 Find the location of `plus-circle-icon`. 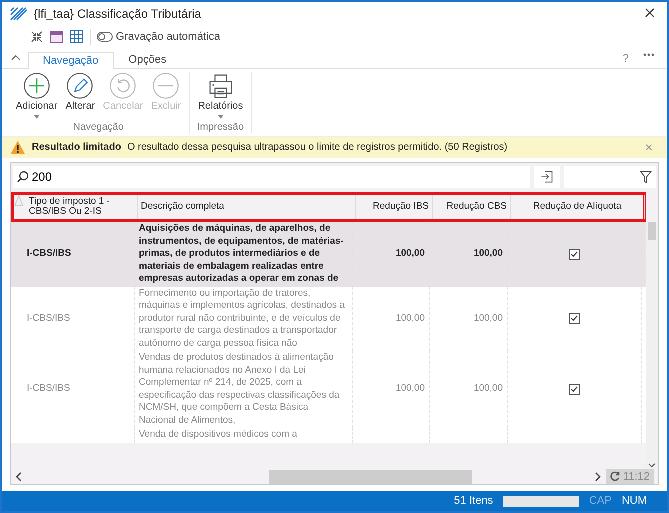

plus-circle-icon is located at coordinates (36, 86).